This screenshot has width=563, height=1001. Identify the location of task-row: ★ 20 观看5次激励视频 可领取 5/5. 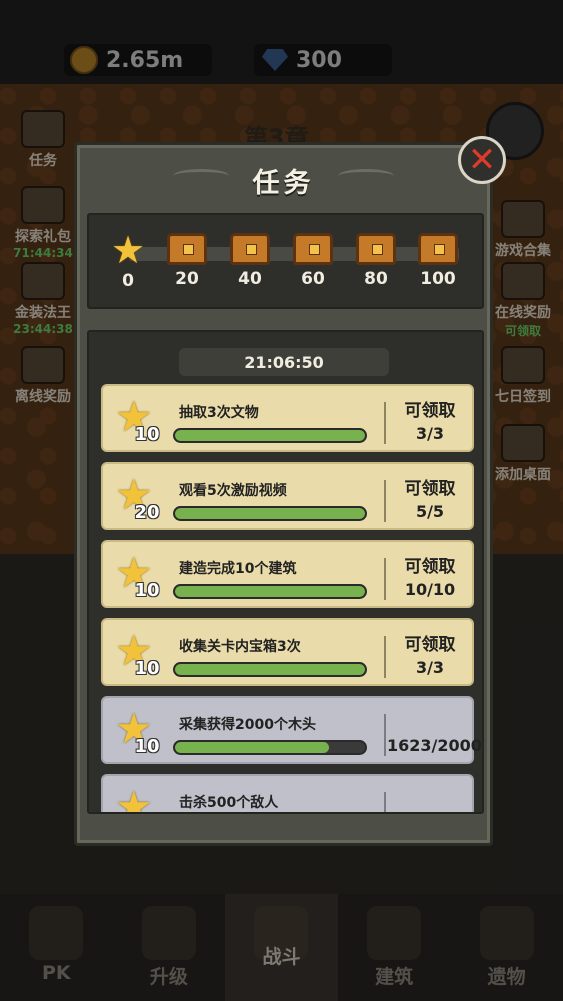
(287, 496).